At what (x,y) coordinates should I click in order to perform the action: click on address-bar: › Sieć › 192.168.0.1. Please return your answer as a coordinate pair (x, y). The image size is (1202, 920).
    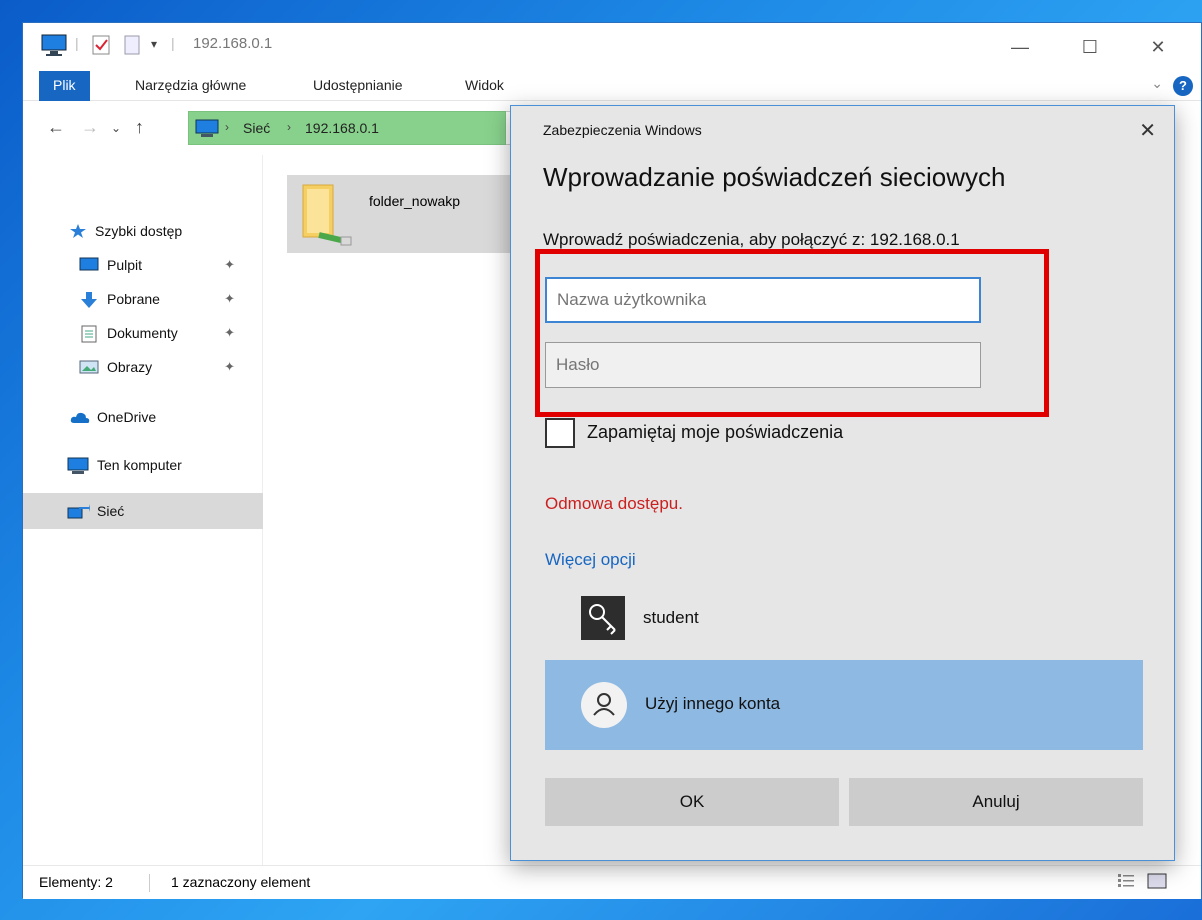
    Looking at the image, I should click on (347, 128).